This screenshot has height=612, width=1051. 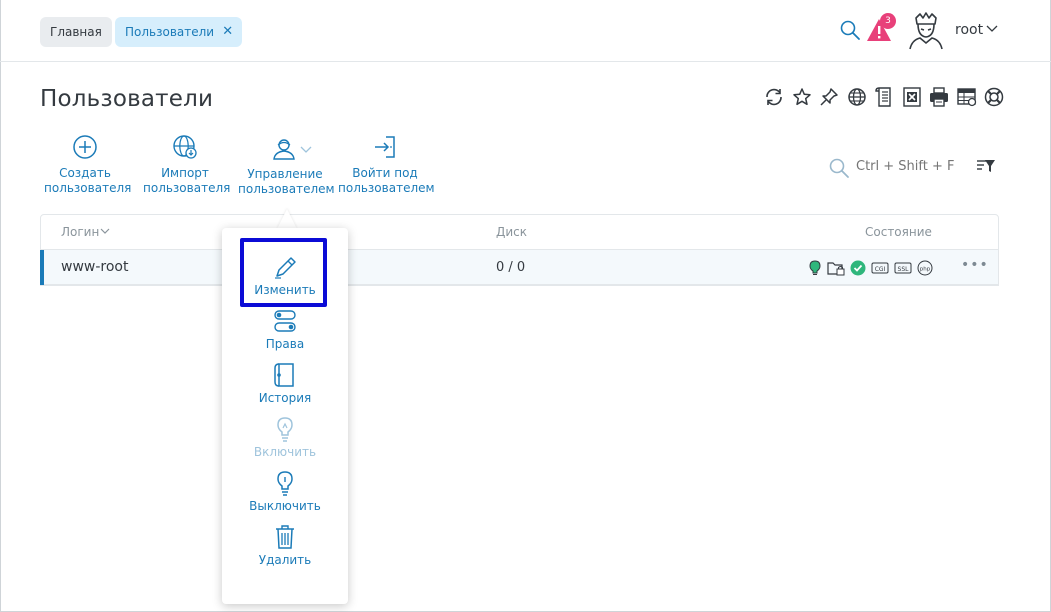 I want to click on svg-text: SSL, so click(x=904, y=269).